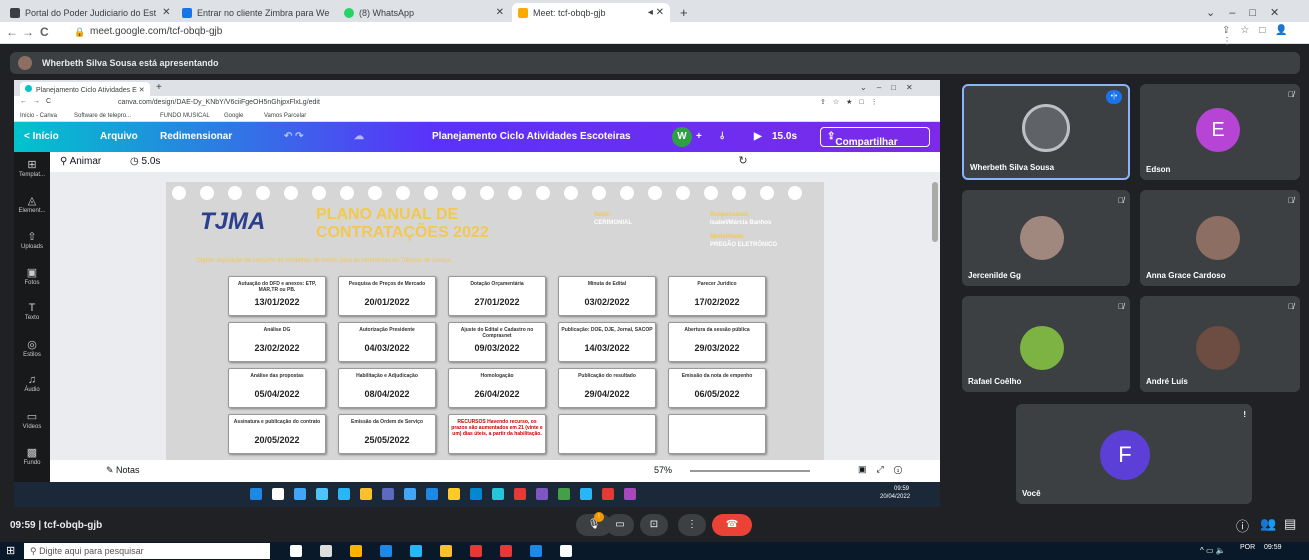 This screenshot has width=1309, height=560. I want to click on hang-up-button: ☎, so click(732, 525).